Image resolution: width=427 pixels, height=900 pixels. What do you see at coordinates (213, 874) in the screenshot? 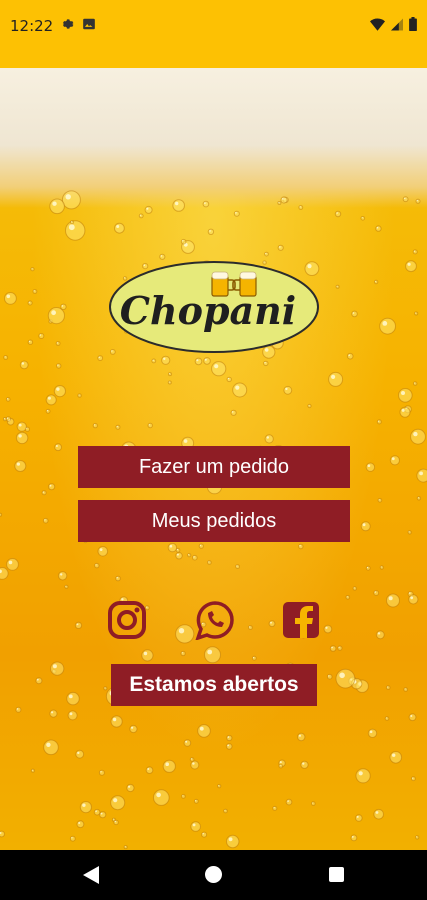
I see `home-icon` at bounding box center [213, 874].